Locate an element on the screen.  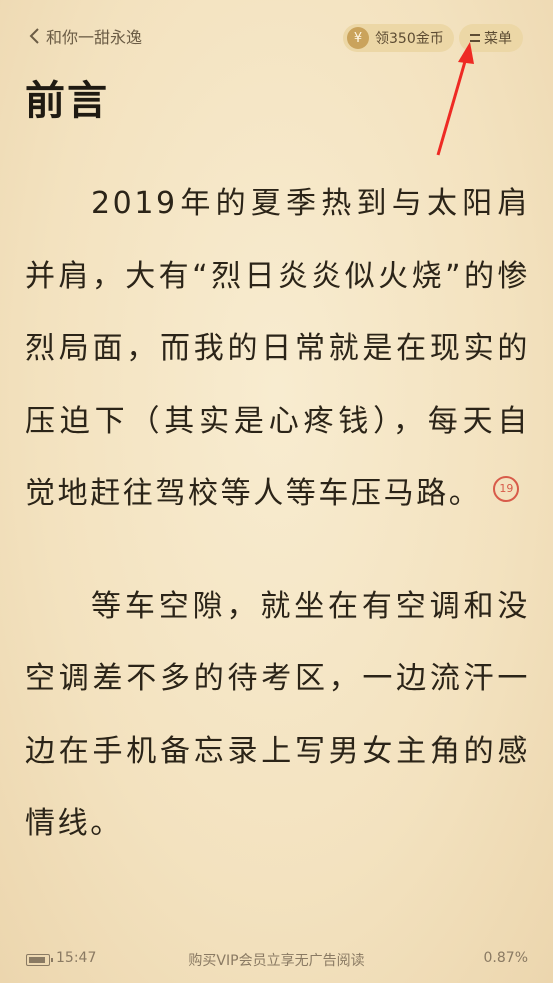
comment-count-badge: 19 is located at coordinates (506, 488).